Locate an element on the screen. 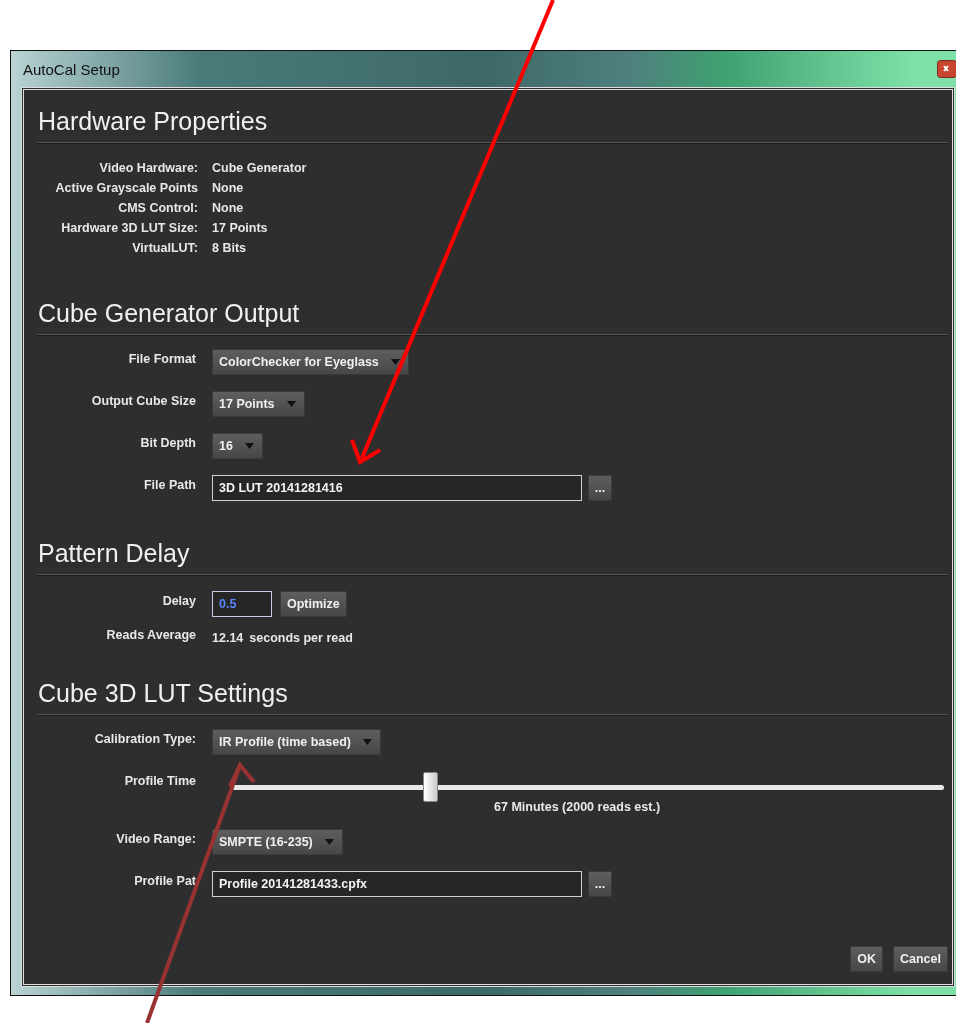 The height and width of the screenshot is (1023, 956). field-label: Bit Depth is located at coordinates (167, 442).